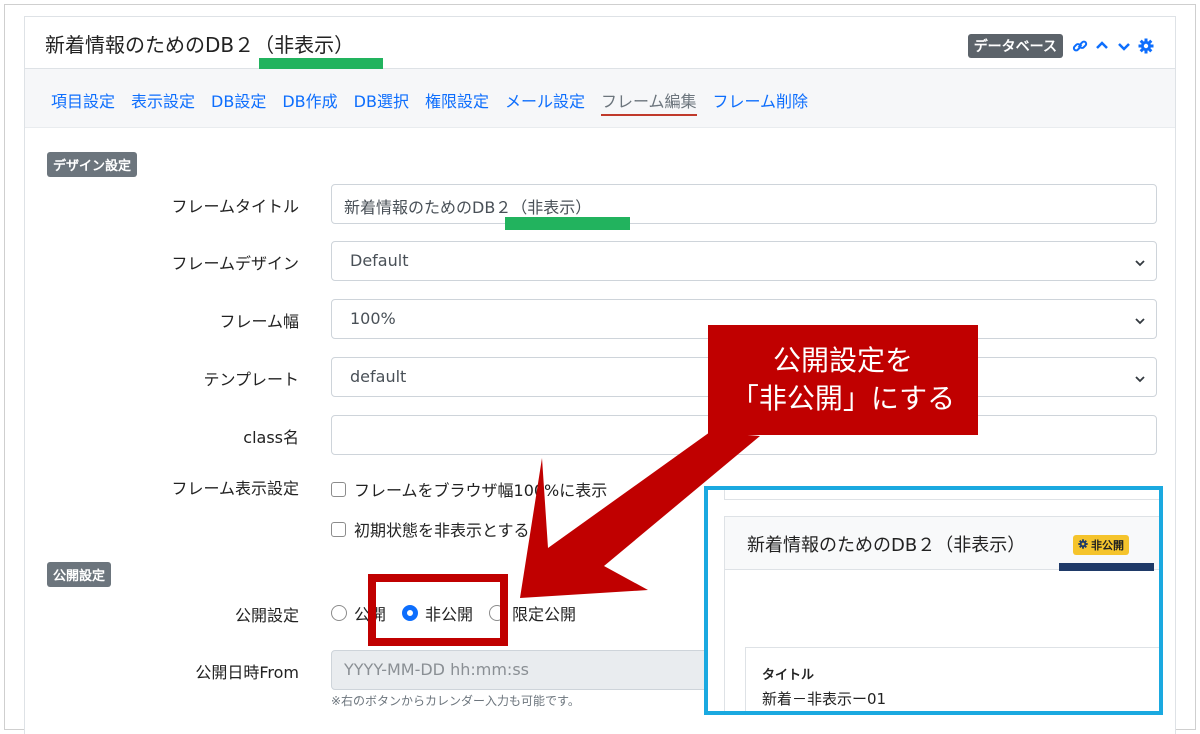  Describe the element at coordinates (545, 102) in the screenshot. I see `tab-mail-settings: メール設定` at that location.